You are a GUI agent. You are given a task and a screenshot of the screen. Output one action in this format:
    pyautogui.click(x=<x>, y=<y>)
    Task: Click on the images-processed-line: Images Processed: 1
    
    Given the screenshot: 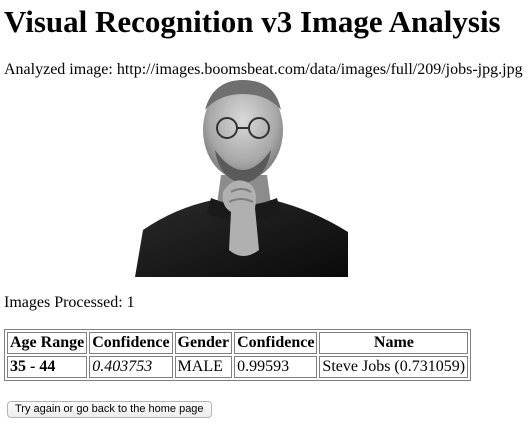 What is the action you would take?
    pyautogui.click(x=69, y=303)
    